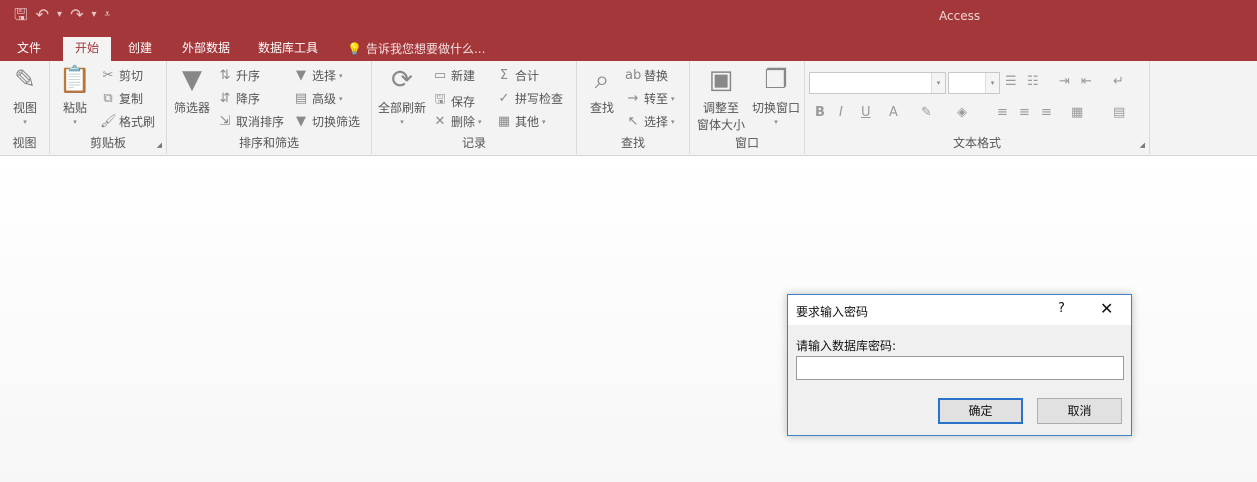 The height and width of the screenshot is (482, 1257). What do you see at coordinates (108, 107) in the screenshot?
I see `group-clipboard: 📋 粘贴 ▾ ✂ 剪切 ⧉ 复制 🖌 格式刷 剪贴板 ◢` at bounding box center [108, 107].